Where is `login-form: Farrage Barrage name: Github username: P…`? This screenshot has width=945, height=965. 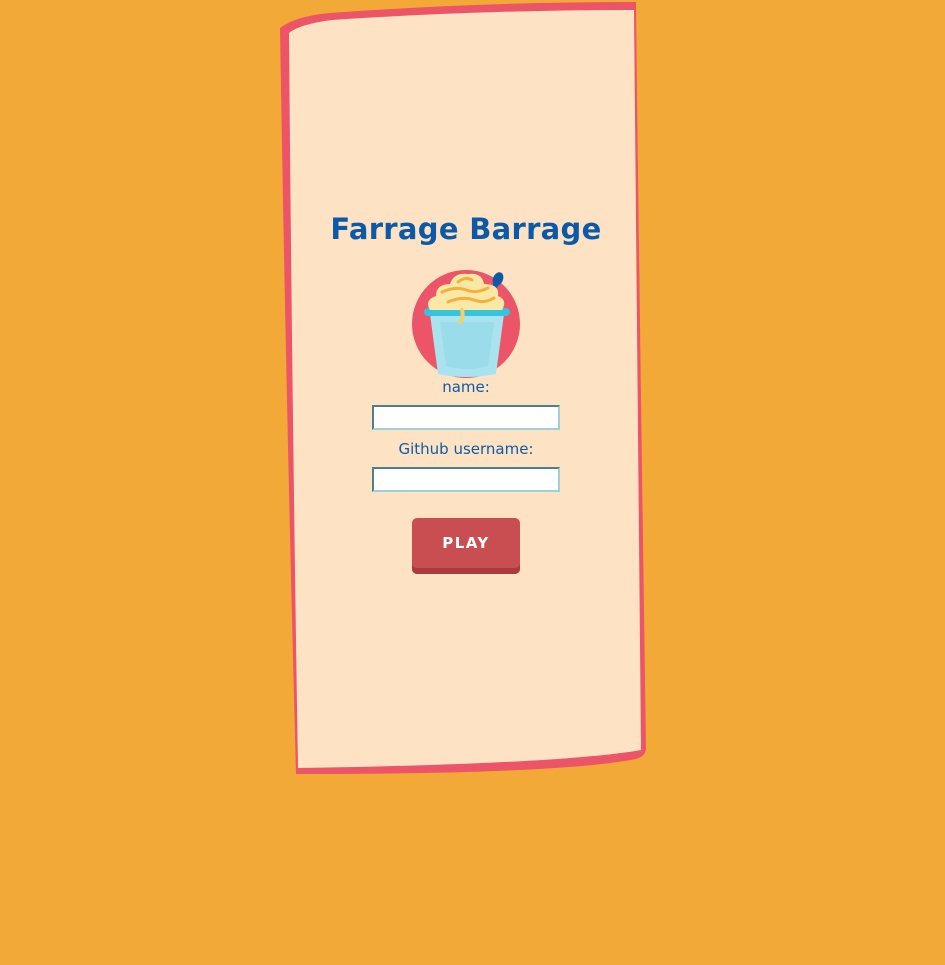
login-form: Farrage Barrage name: Github username: P… is located at coordinates (466, 390).